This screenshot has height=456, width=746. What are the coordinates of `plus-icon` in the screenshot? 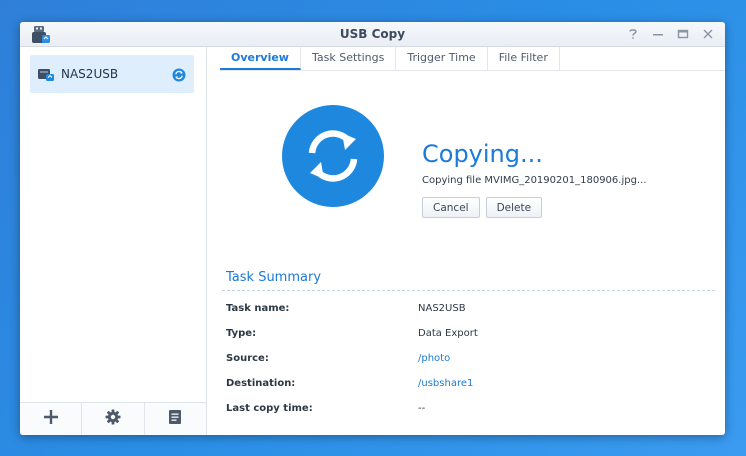 It's located at (51, 419).